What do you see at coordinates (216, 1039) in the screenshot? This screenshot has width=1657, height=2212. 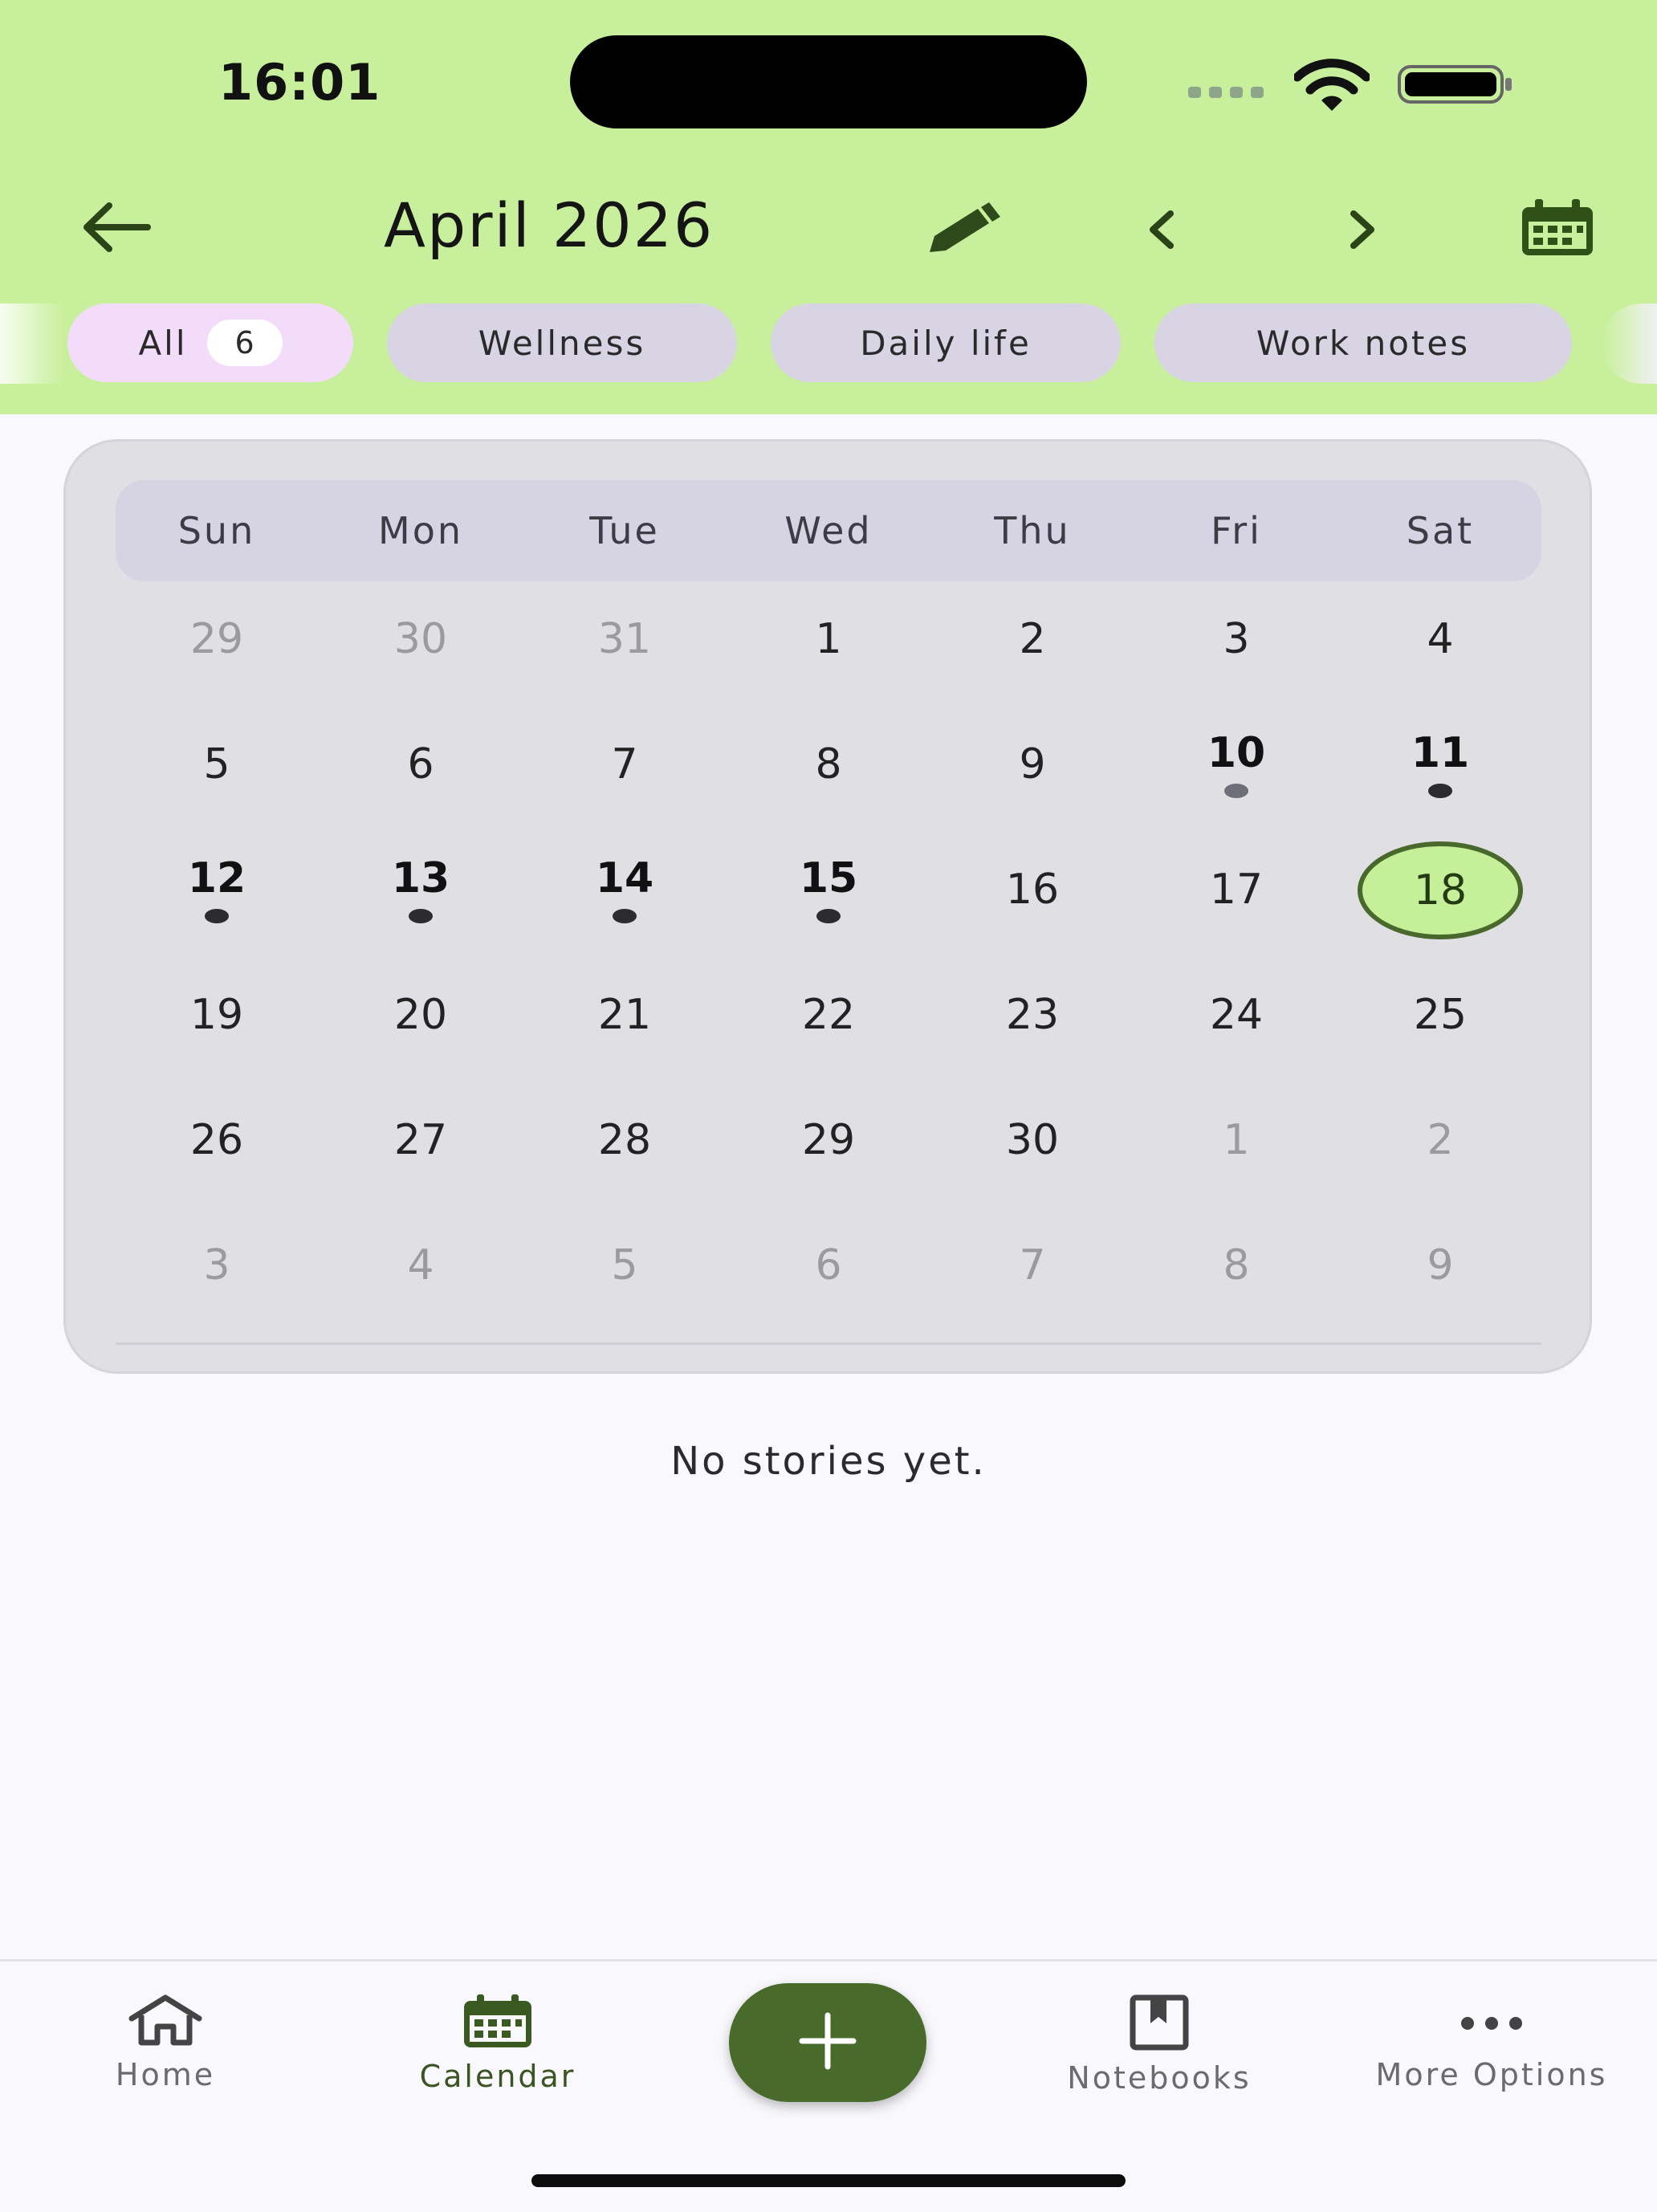 I see `calendar-day: 19` at bounding box center [216, 1039].